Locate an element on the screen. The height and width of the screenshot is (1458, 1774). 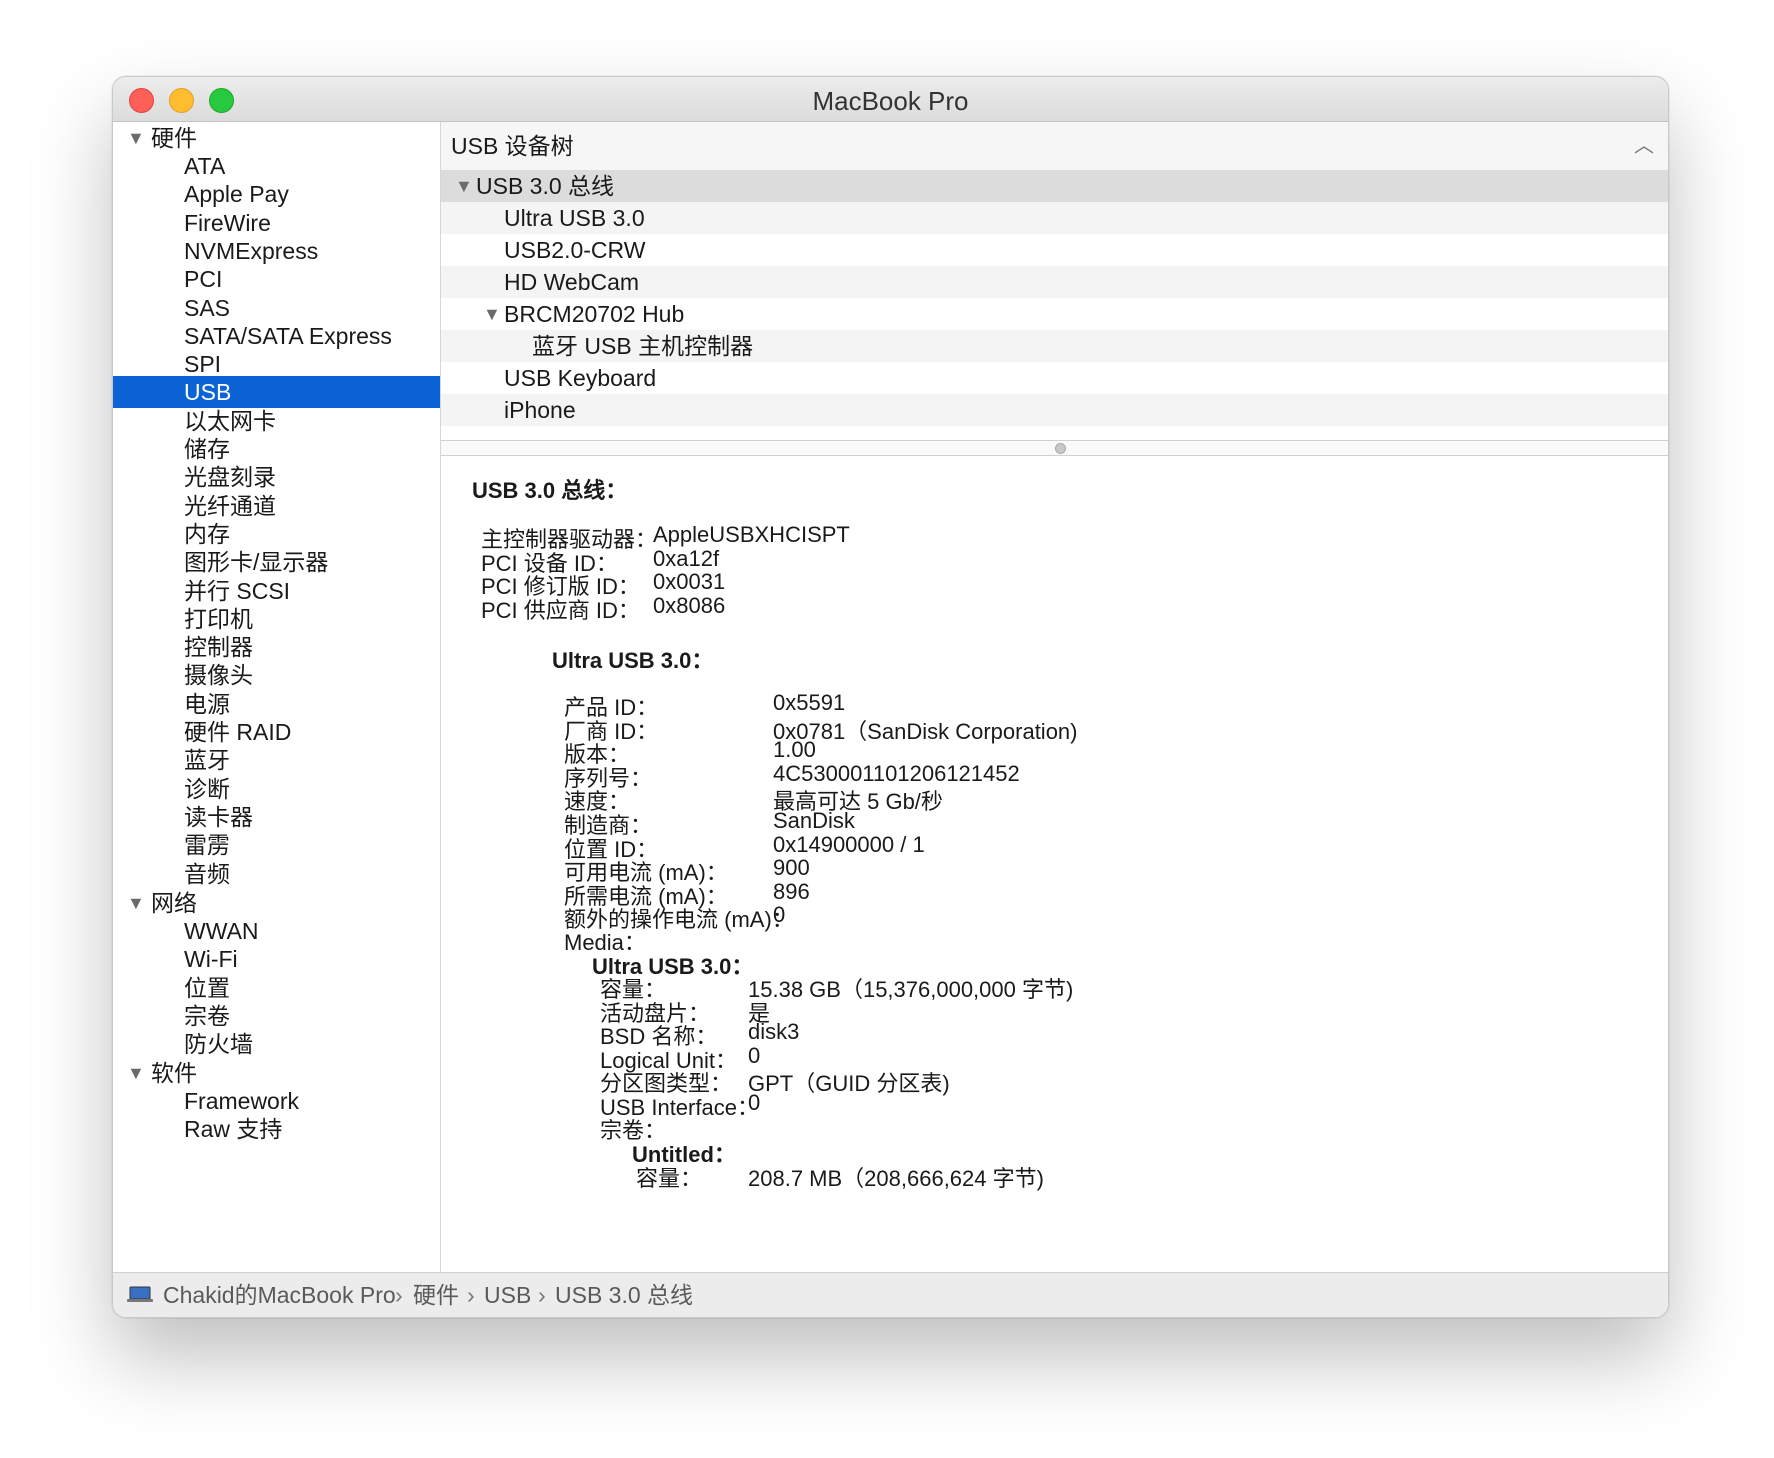
sidebar-item-label: 位置 is located at coordinates (207, 987).